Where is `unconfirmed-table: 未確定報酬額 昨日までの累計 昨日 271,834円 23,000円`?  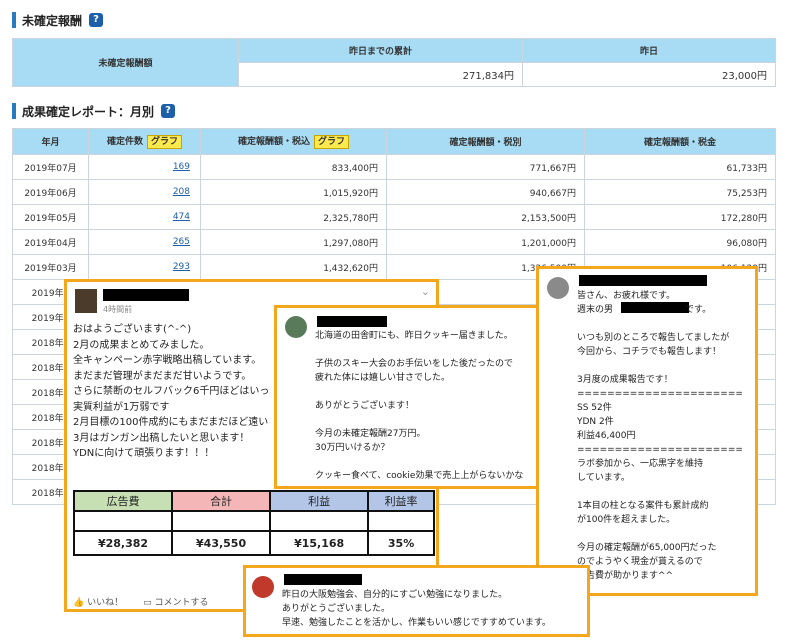
unconfirmed-table: 未確定報酬額 昨日までの累計 昨日 271,834円 23,000円 is located at coordinates (394, 62).